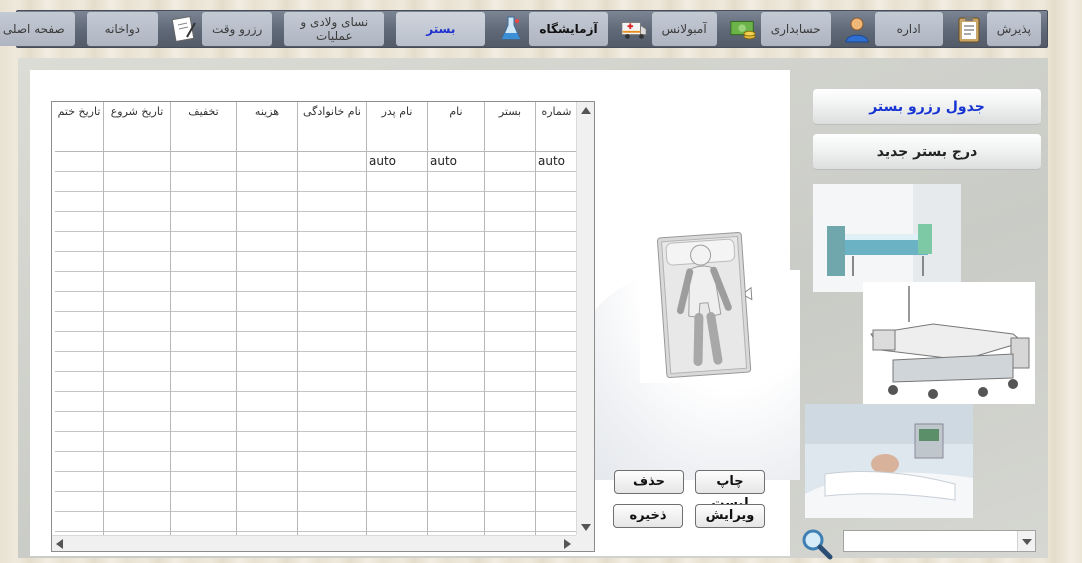 The height and width of the screenshot is (563, 1082). What do you see at coordinates (456, 127) in the screenshot?
I see `column-header: نام` at bounding box center [456, 127].